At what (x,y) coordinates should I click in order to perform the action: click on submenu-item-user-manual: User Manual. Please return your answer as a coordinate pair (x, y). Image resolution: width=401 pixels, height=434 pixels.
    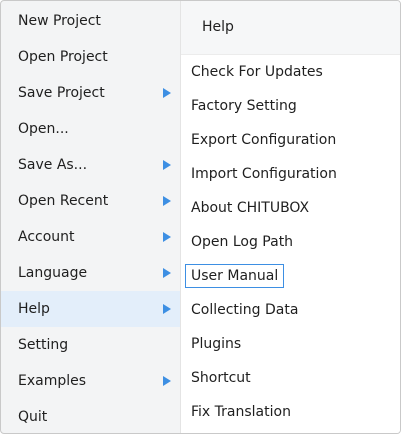
    Looking at the image, I should click on (290, 276).